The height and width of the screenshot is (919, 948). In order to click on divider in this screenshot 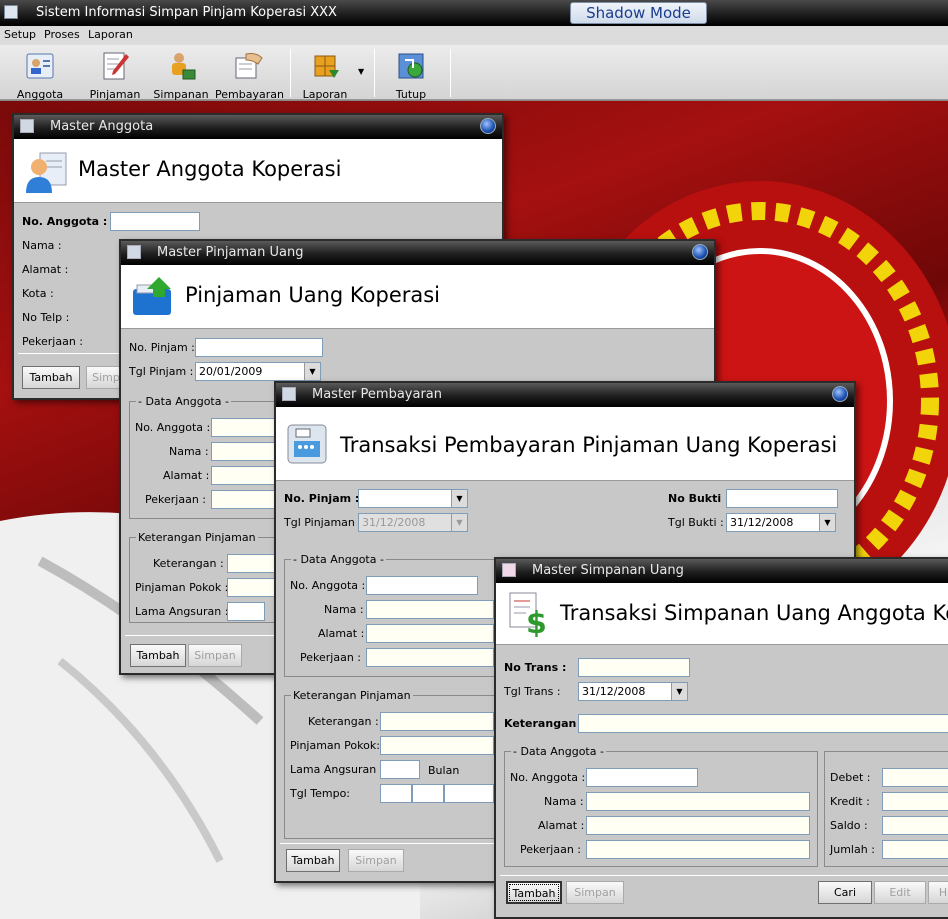, I will do `click(388, 843)`.